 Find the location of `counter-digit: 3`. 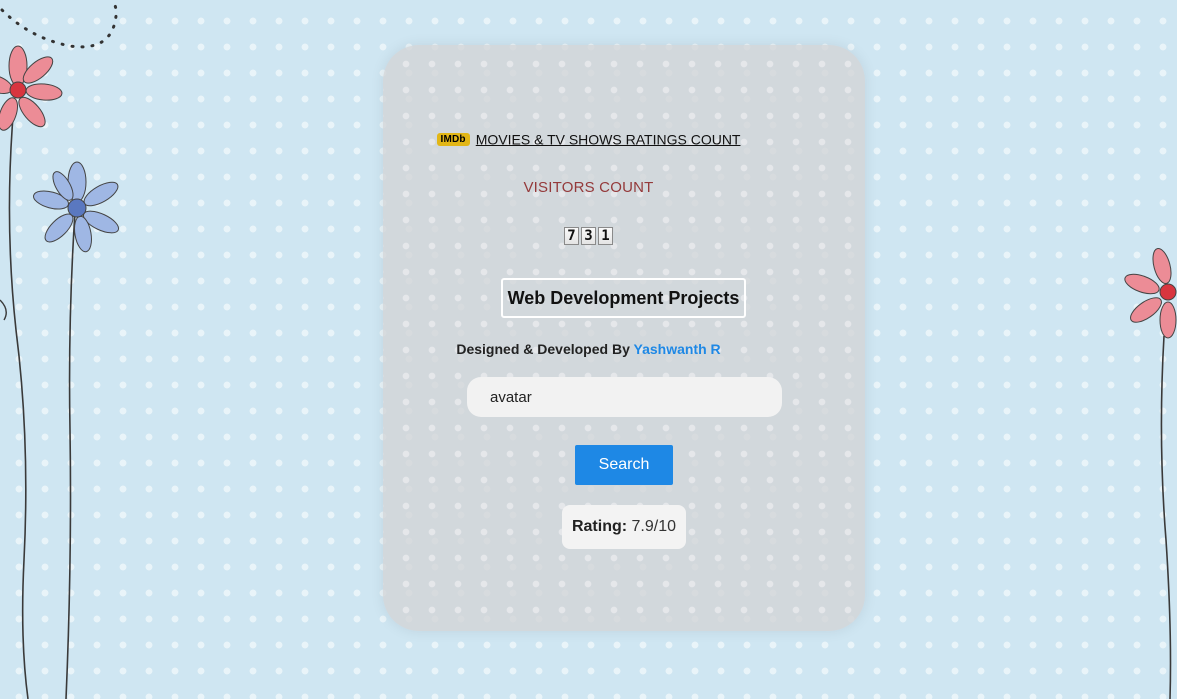

counter-digit: 3 is located at coordinates (588, 236).